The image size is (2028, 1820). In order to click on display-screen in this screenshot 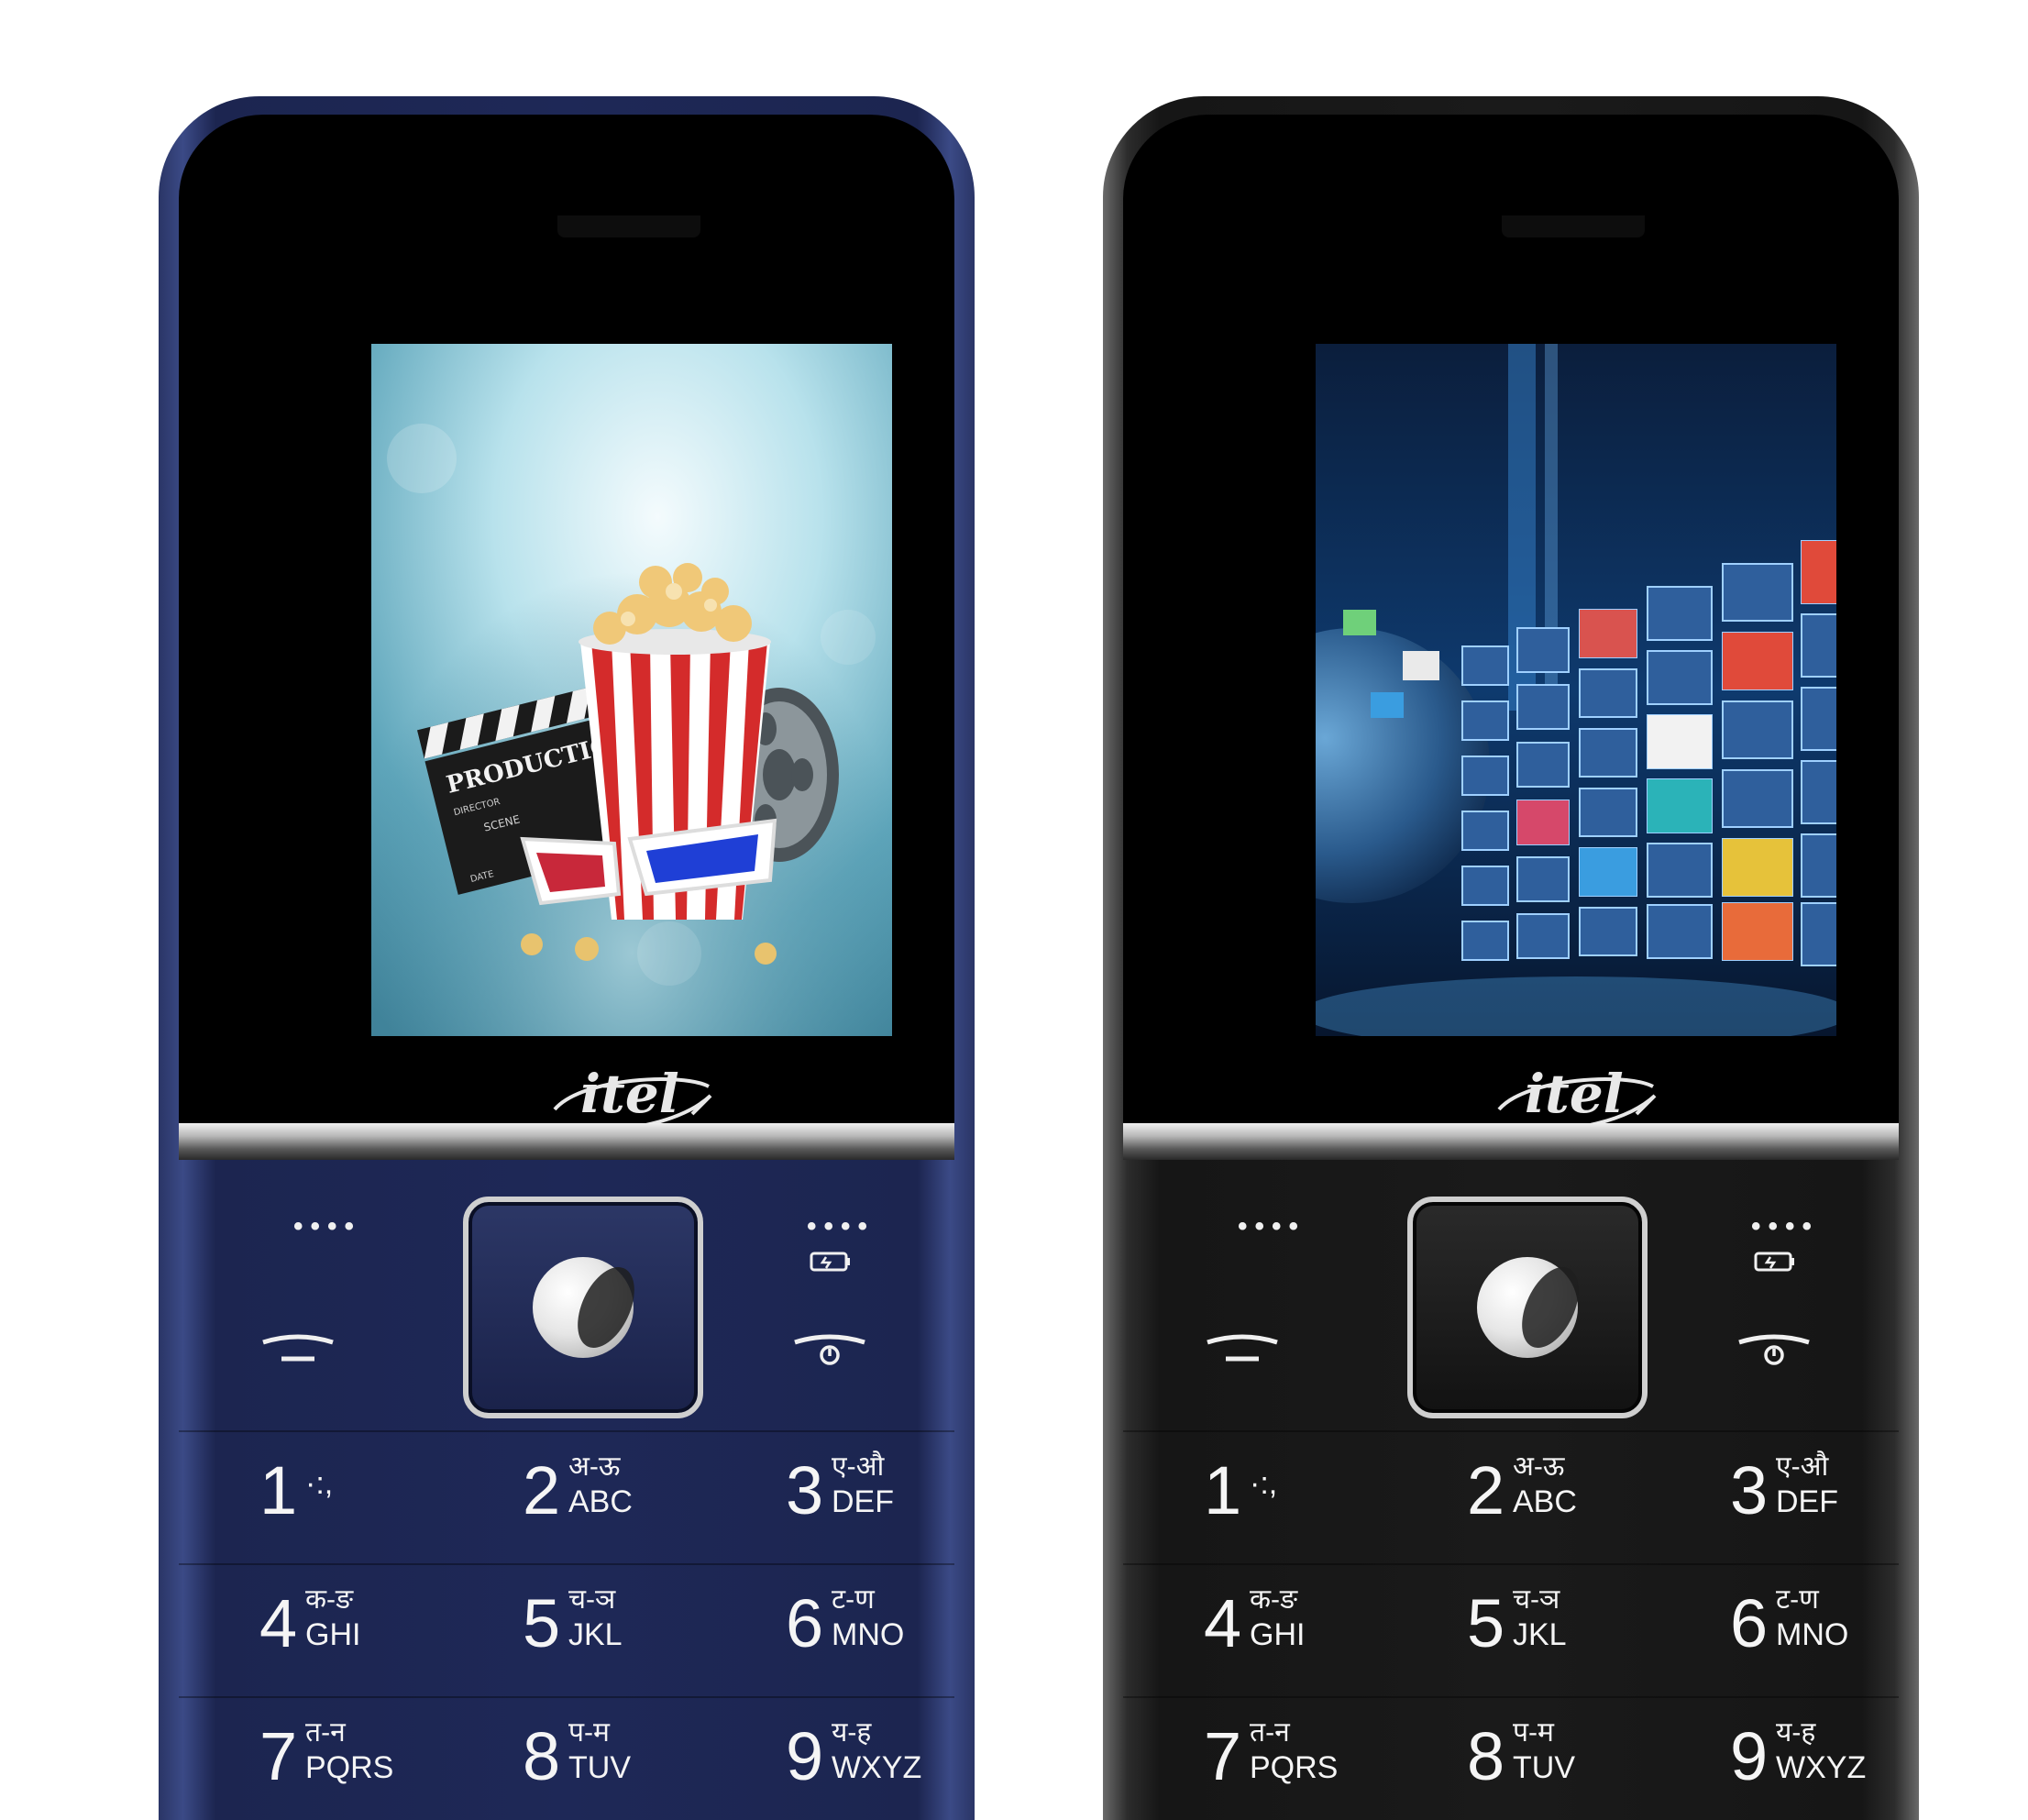, I will do `click(1576, 690)`.